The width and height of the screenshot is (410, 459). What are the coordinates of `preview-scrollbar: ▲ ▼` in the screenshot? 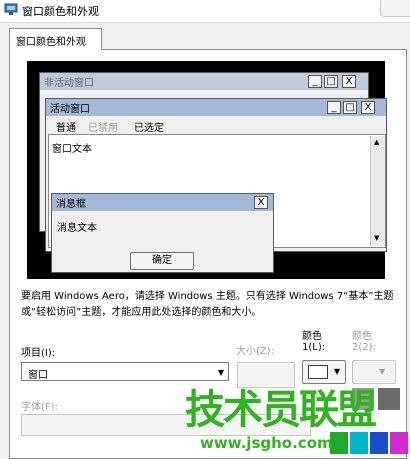 It's located at (377, 191).